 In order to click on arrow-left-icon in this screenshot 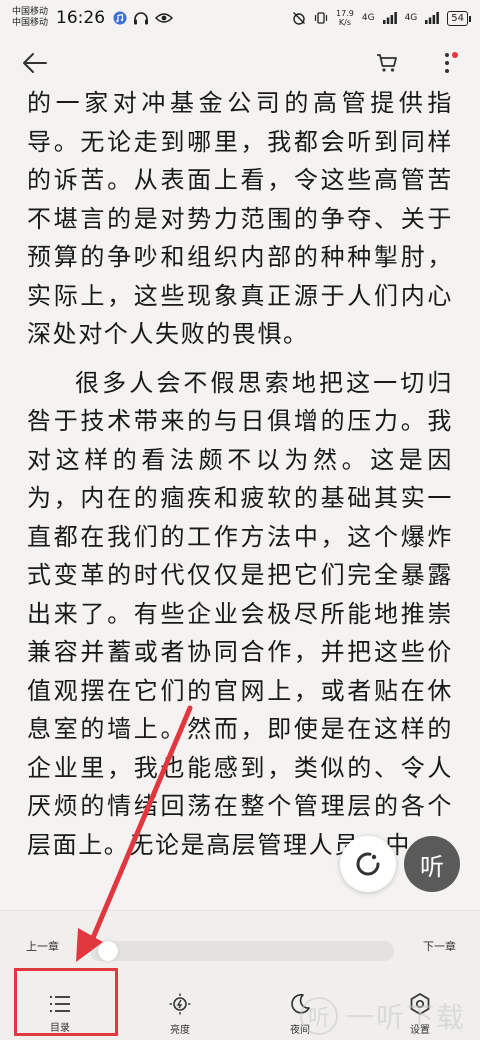, I will do `click(35, 63)`.